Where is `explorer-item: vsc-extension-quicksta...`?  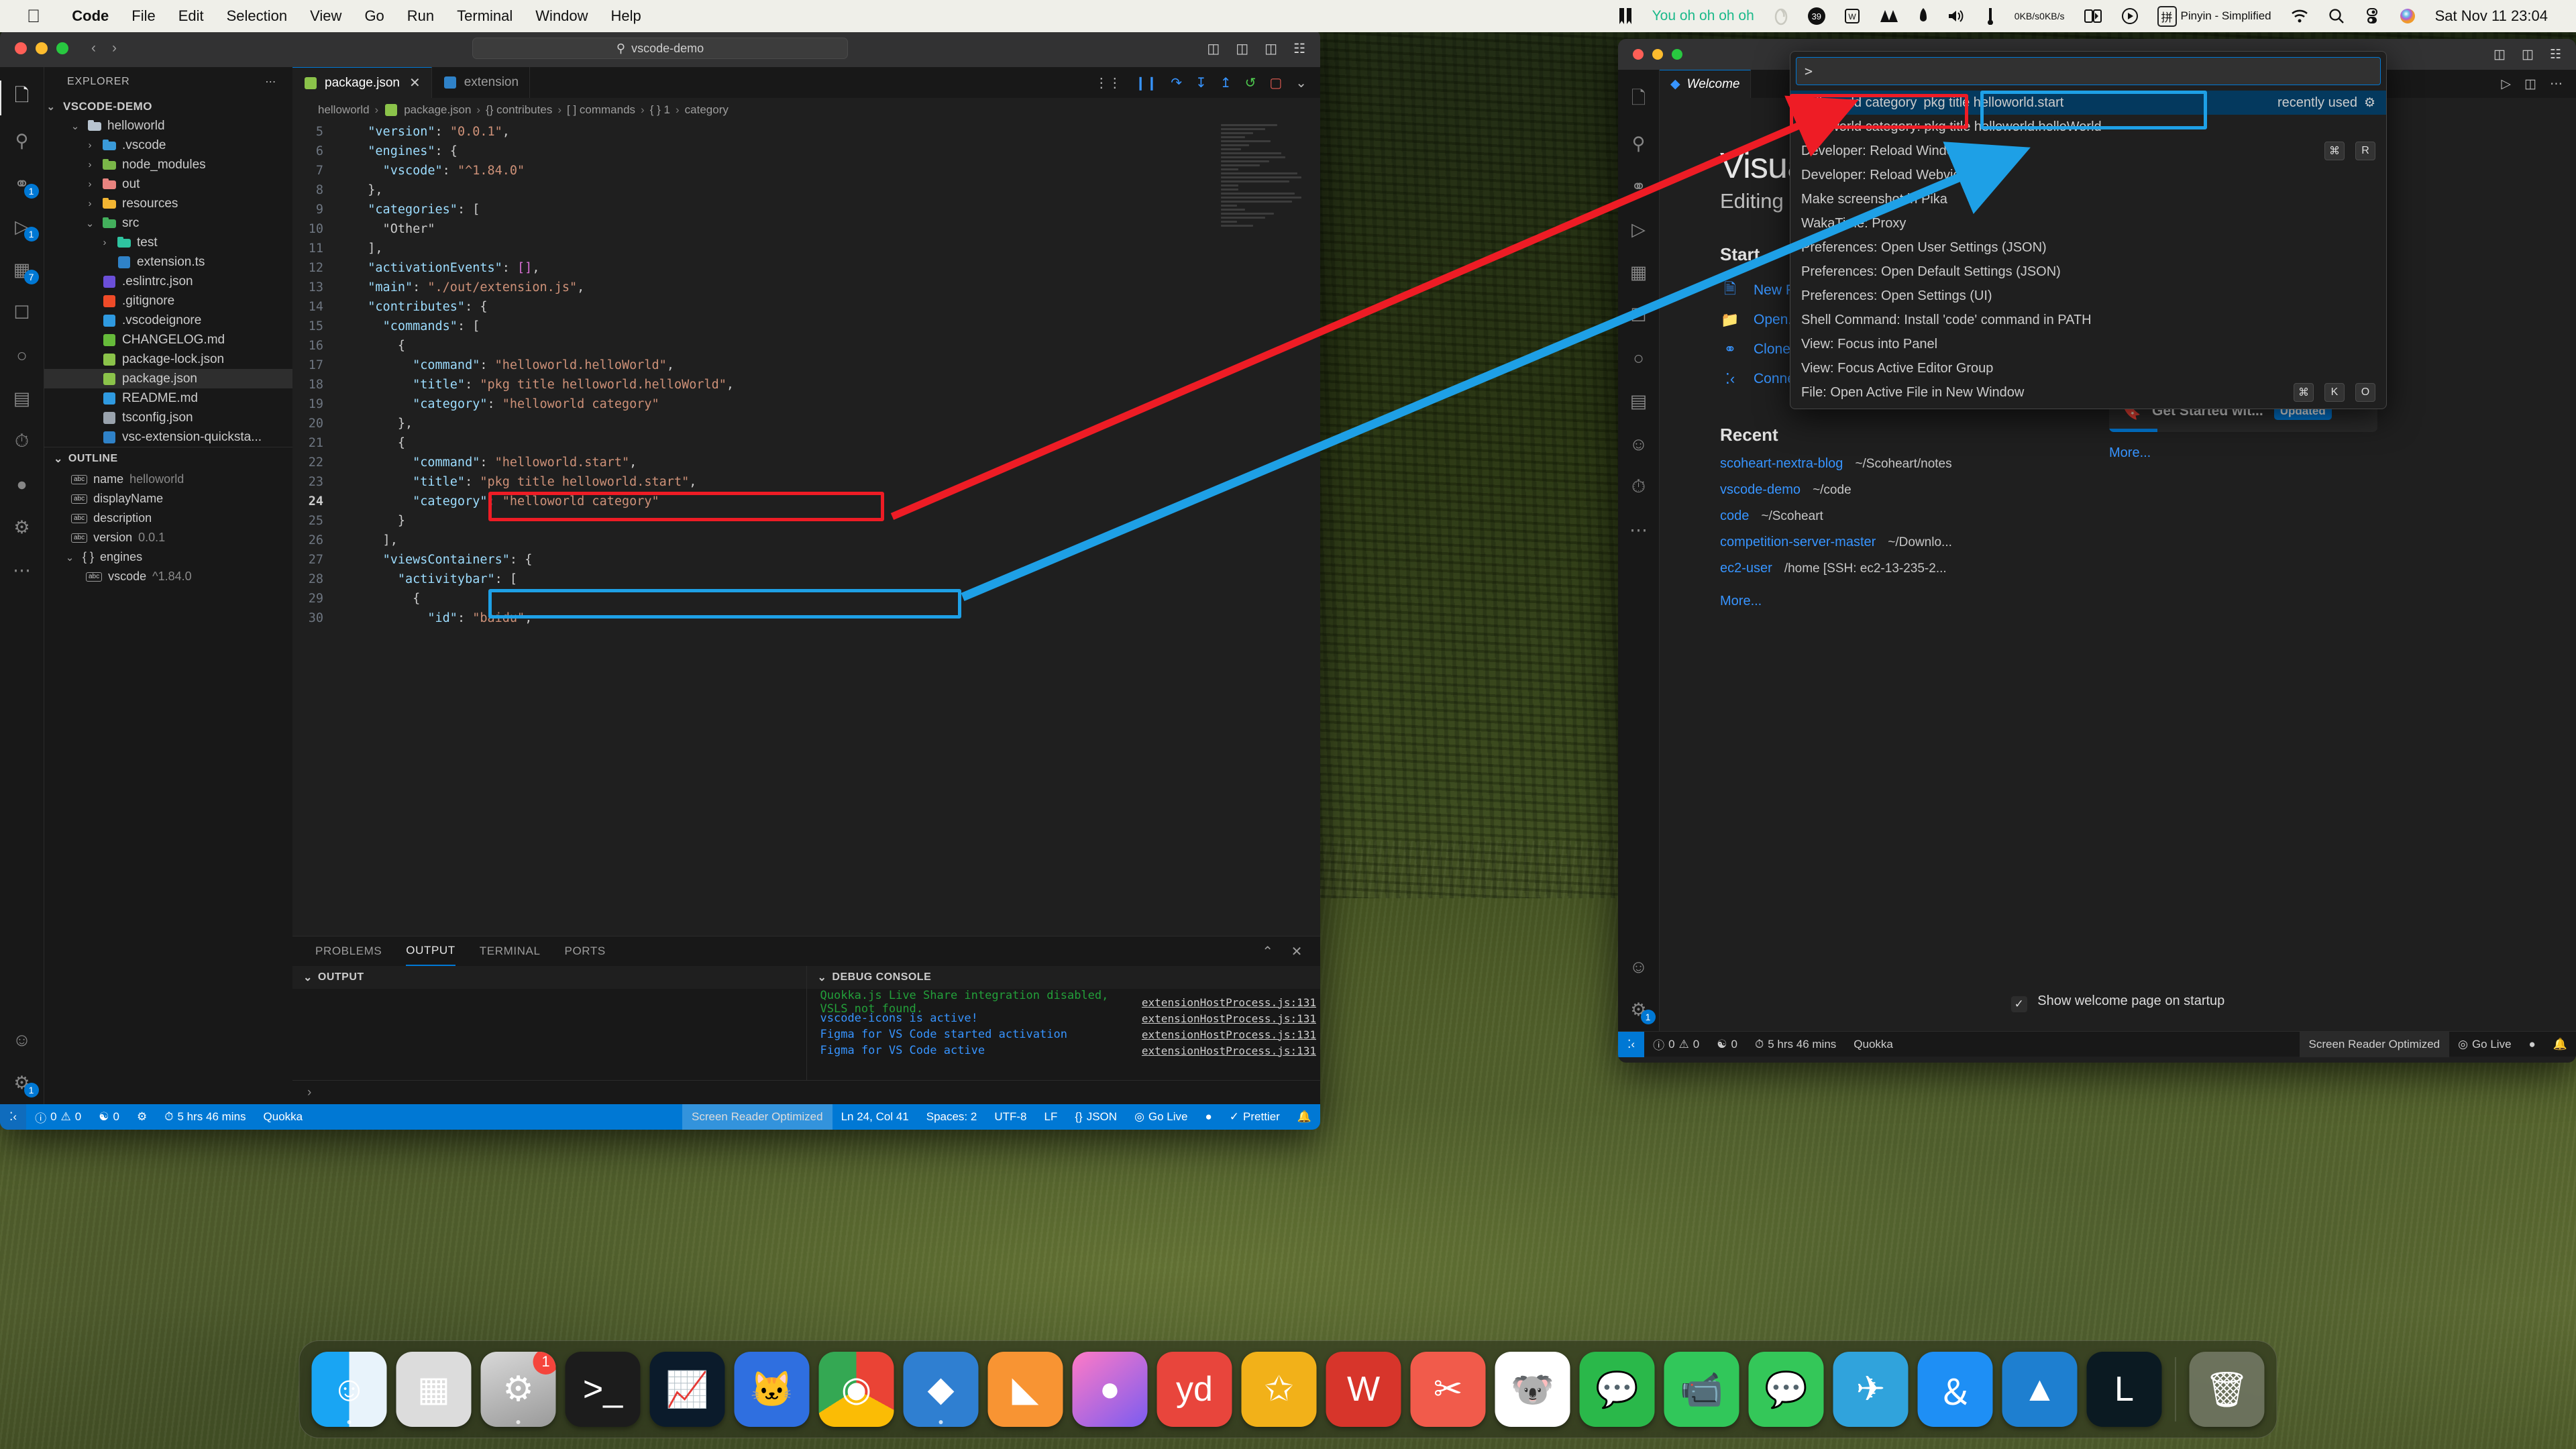 explorer-item: vsc-extension-quicksta... is located at coordinates (168, 437).